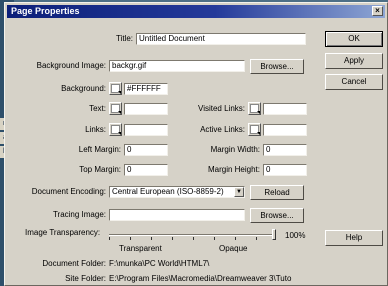 This screenshot has width=388, height=286. Describe the element at coordinates (354, 61) in the screenshot. I see `apply-button: Apply` at that location.